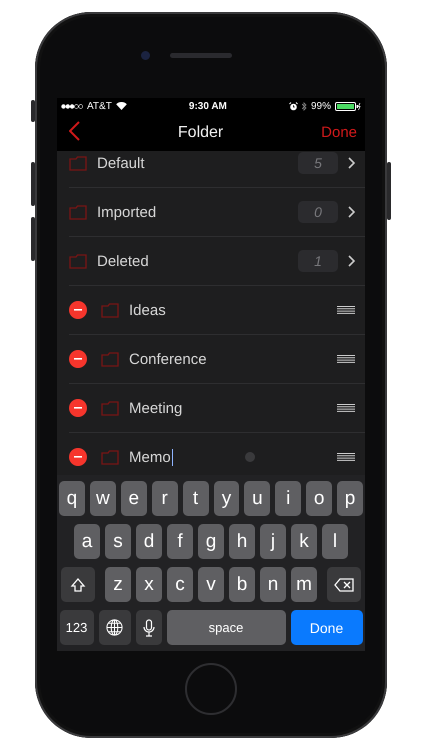 The width and height of the screenshot is (422, 750). Describe the element at coordinates (180, 541) in the screenshot. I see `keyboard-key: f` at that location.